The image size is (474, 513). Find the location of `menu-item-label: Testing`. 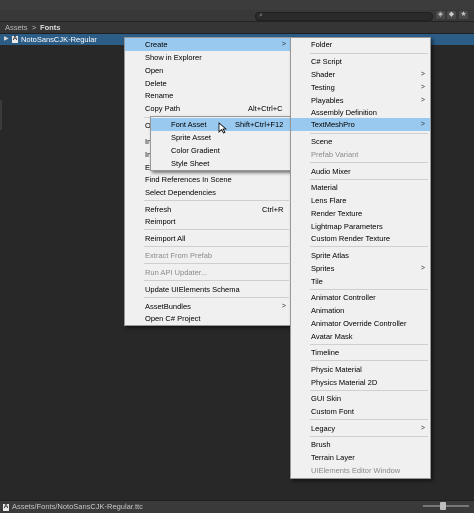

menu-item-label: Testing is located at coordinates (323, 87).